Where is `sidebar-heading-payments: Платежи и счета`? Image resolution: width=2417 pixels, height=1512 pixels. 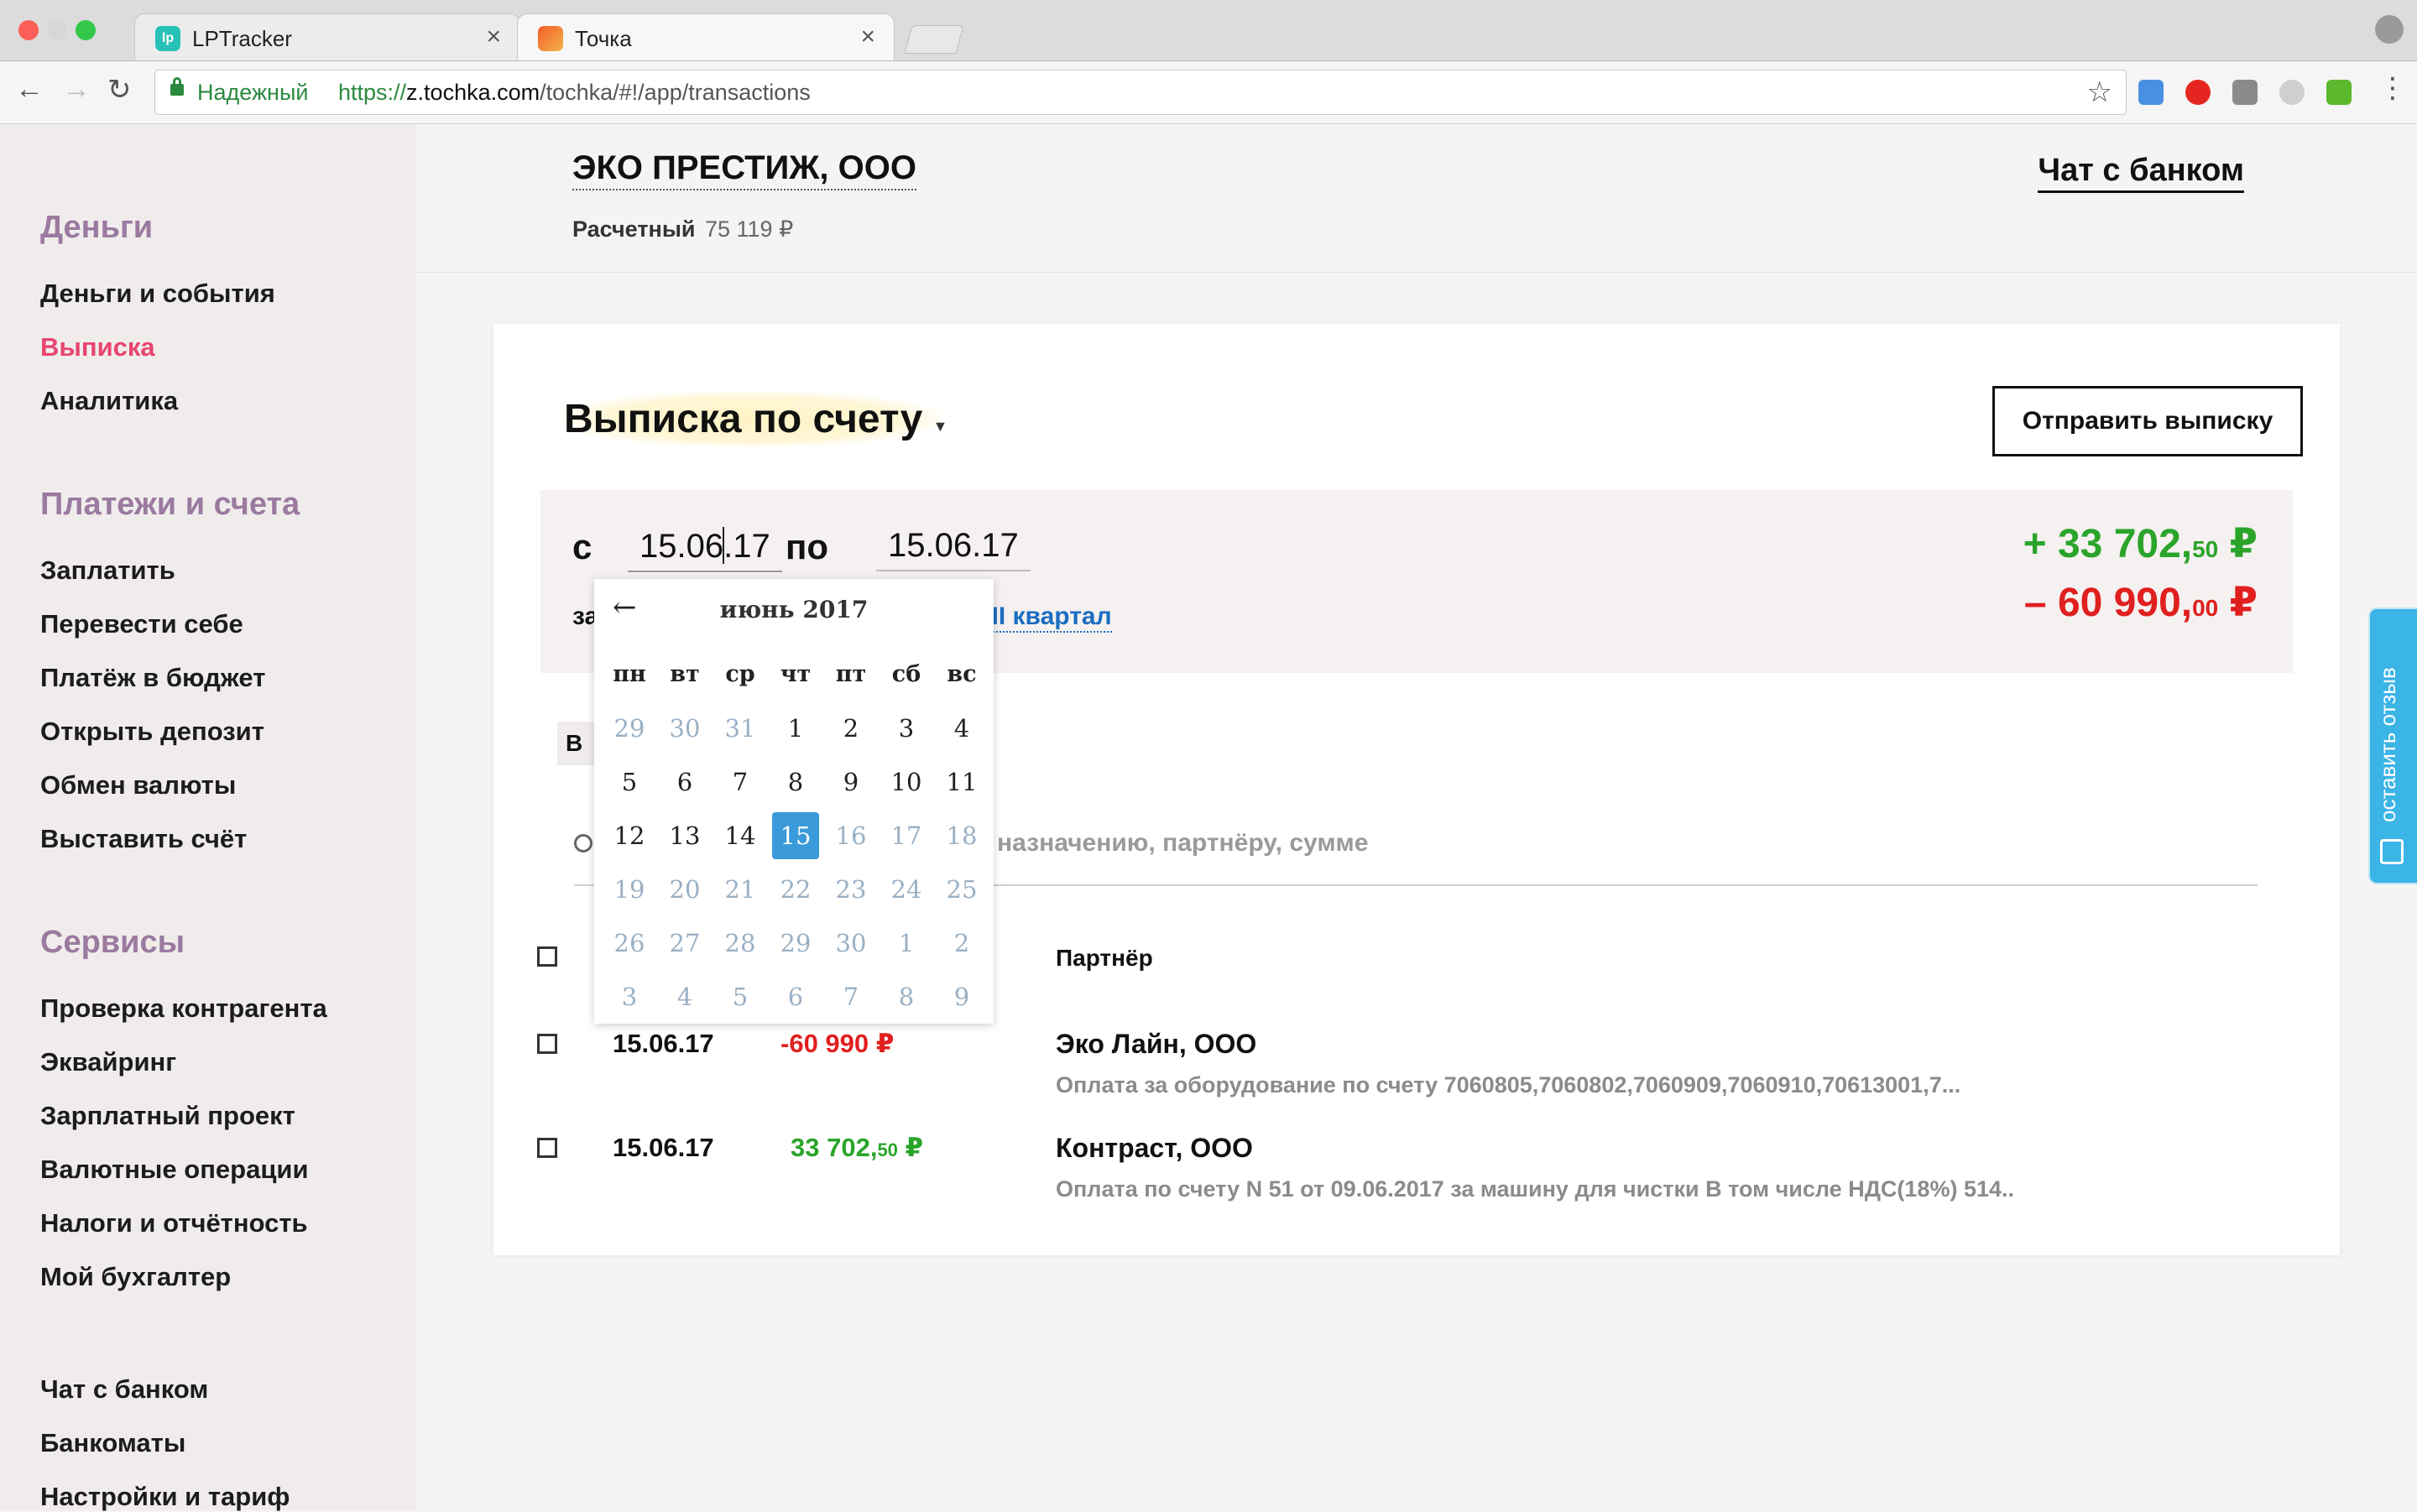 sidebar-heading-payments: Платежи и счета is located at coordinates (170, 505).